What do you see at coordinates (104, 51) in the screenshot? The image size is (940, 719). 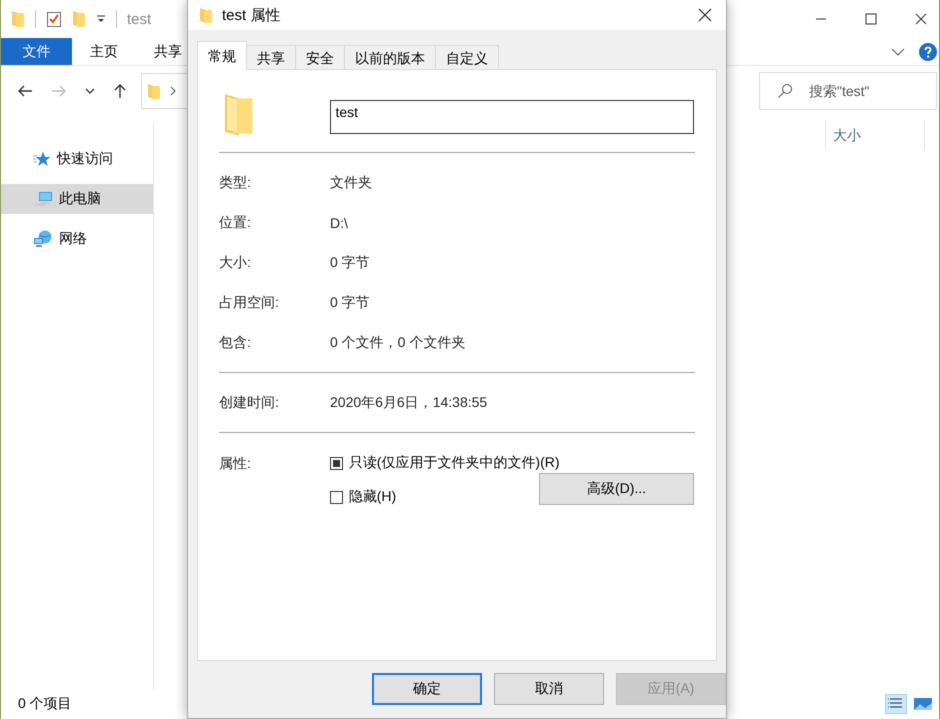 I see `ribbon-tab: 主页` at bounding box center [104, 51].